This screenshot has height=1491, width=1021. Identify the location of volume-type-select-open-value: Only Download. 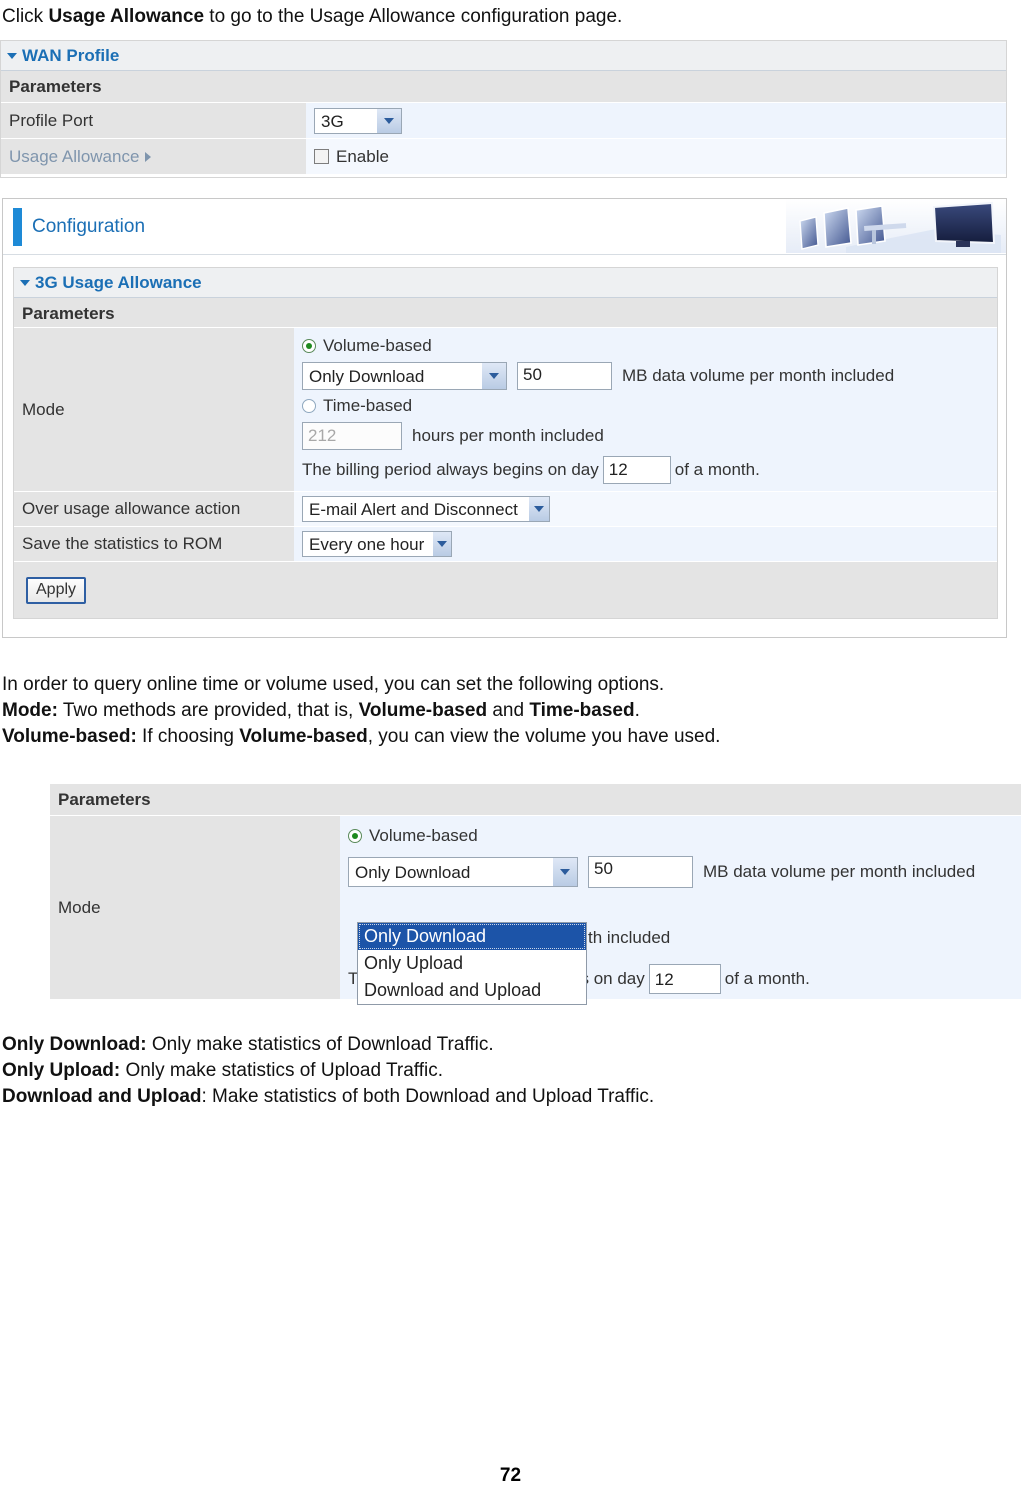
(413, 872).